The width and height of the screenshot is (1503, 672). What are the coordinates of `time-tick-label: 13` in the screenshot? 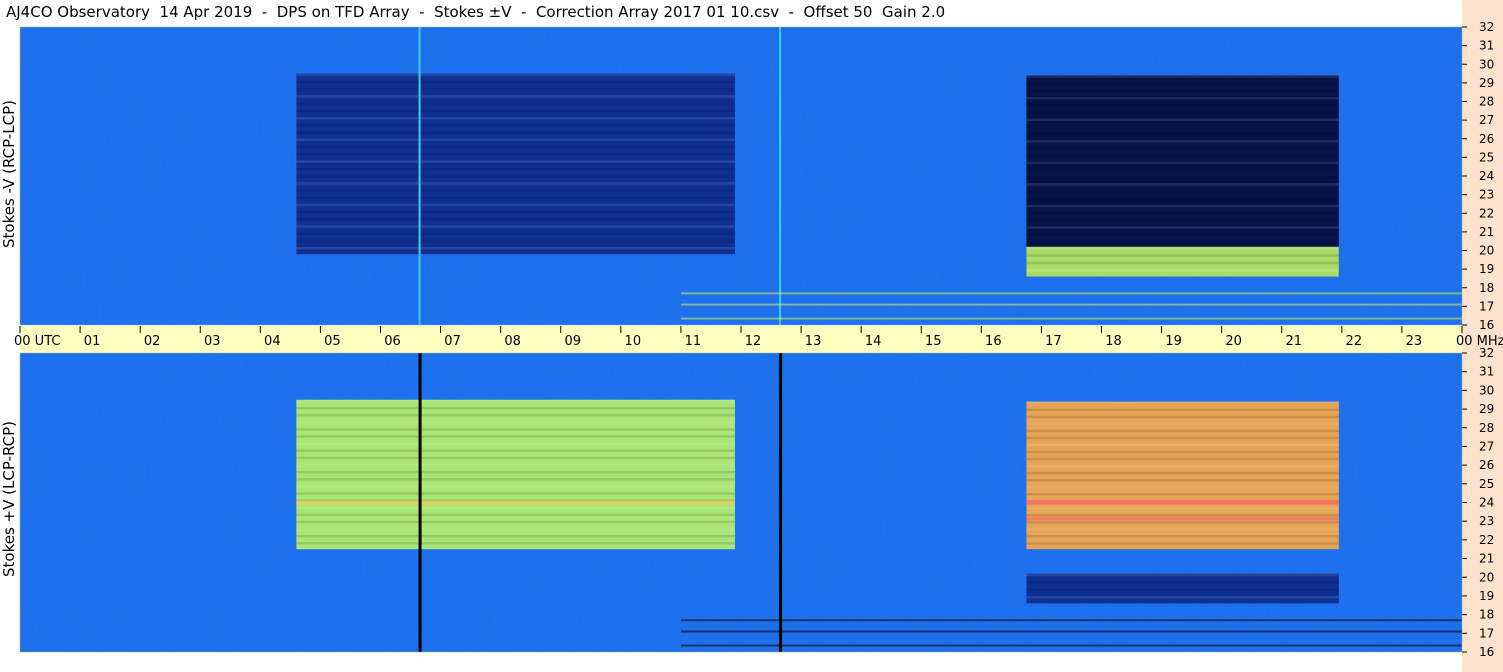 It's located at (813, 341).